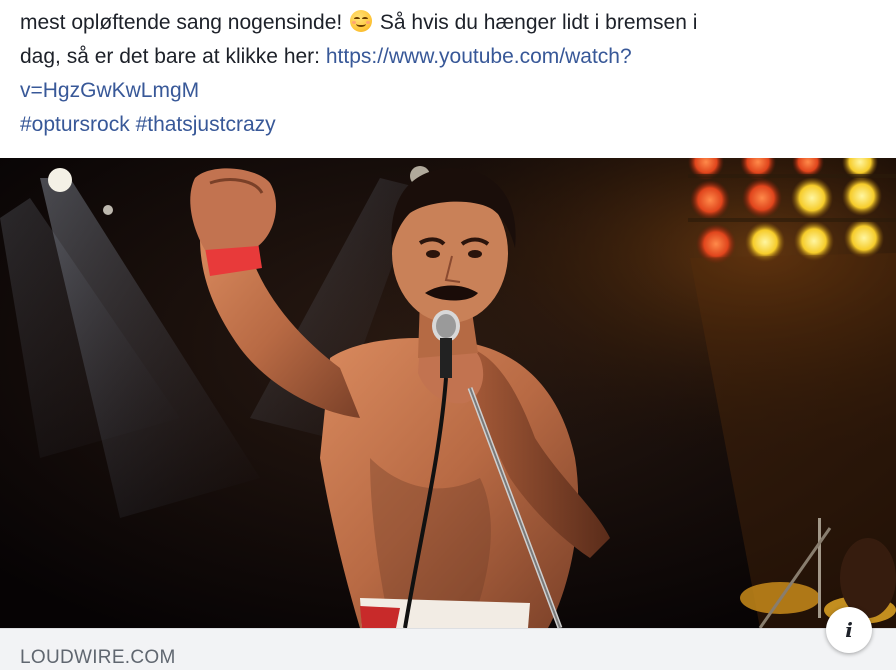 This screenshot has width=896, height=670. What do you see at coordinates (181, 22) in the screenshot?
I see `post-text-line-1: mest opløftende sang nogensinde!` at bounding box center [181, 22].